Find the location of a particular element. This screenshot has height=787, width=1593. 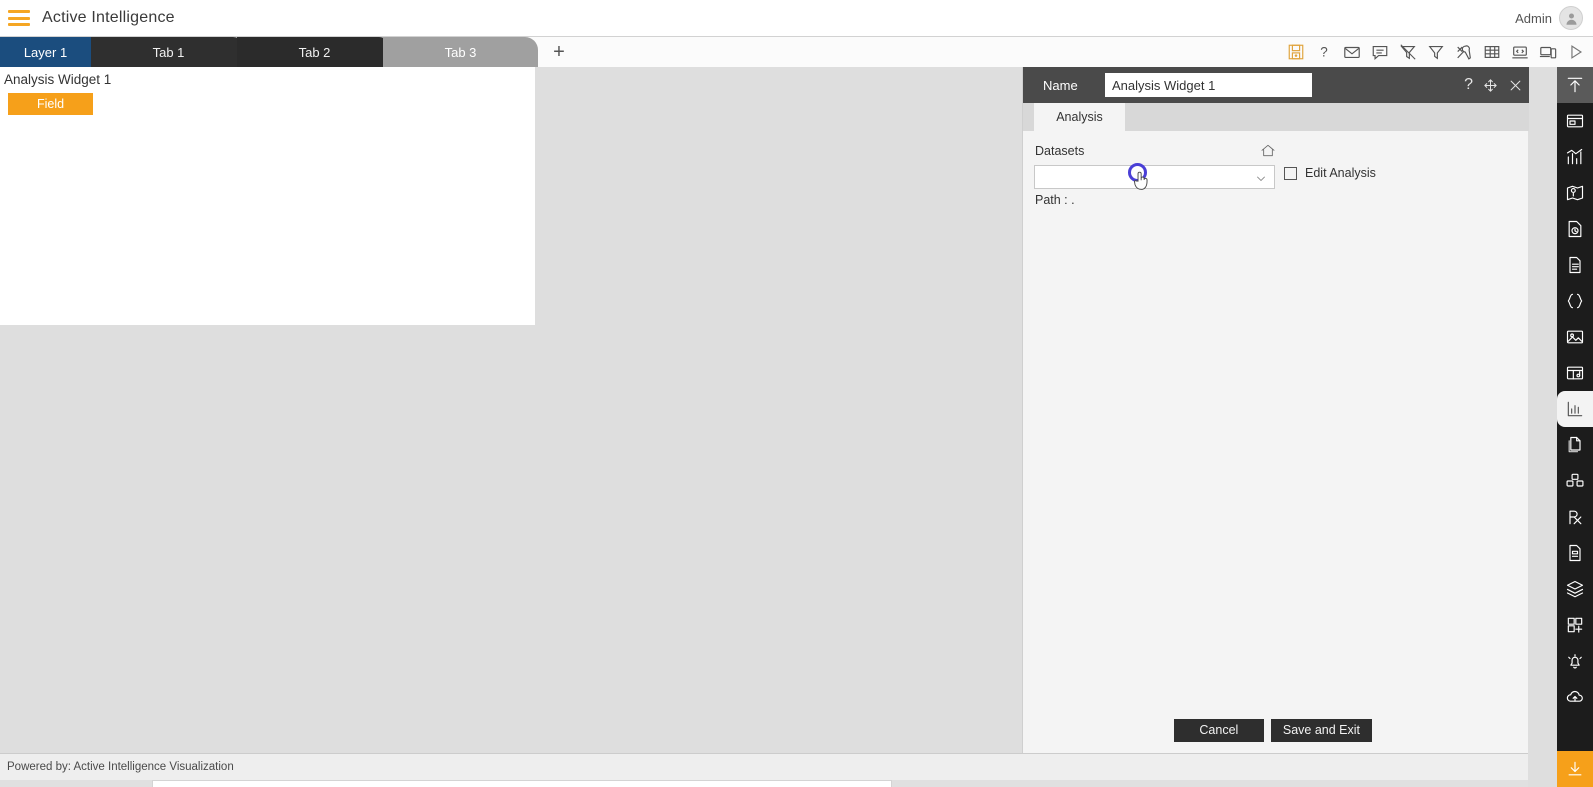

comment-bubble-icon is located at coordinates (1380, 52).